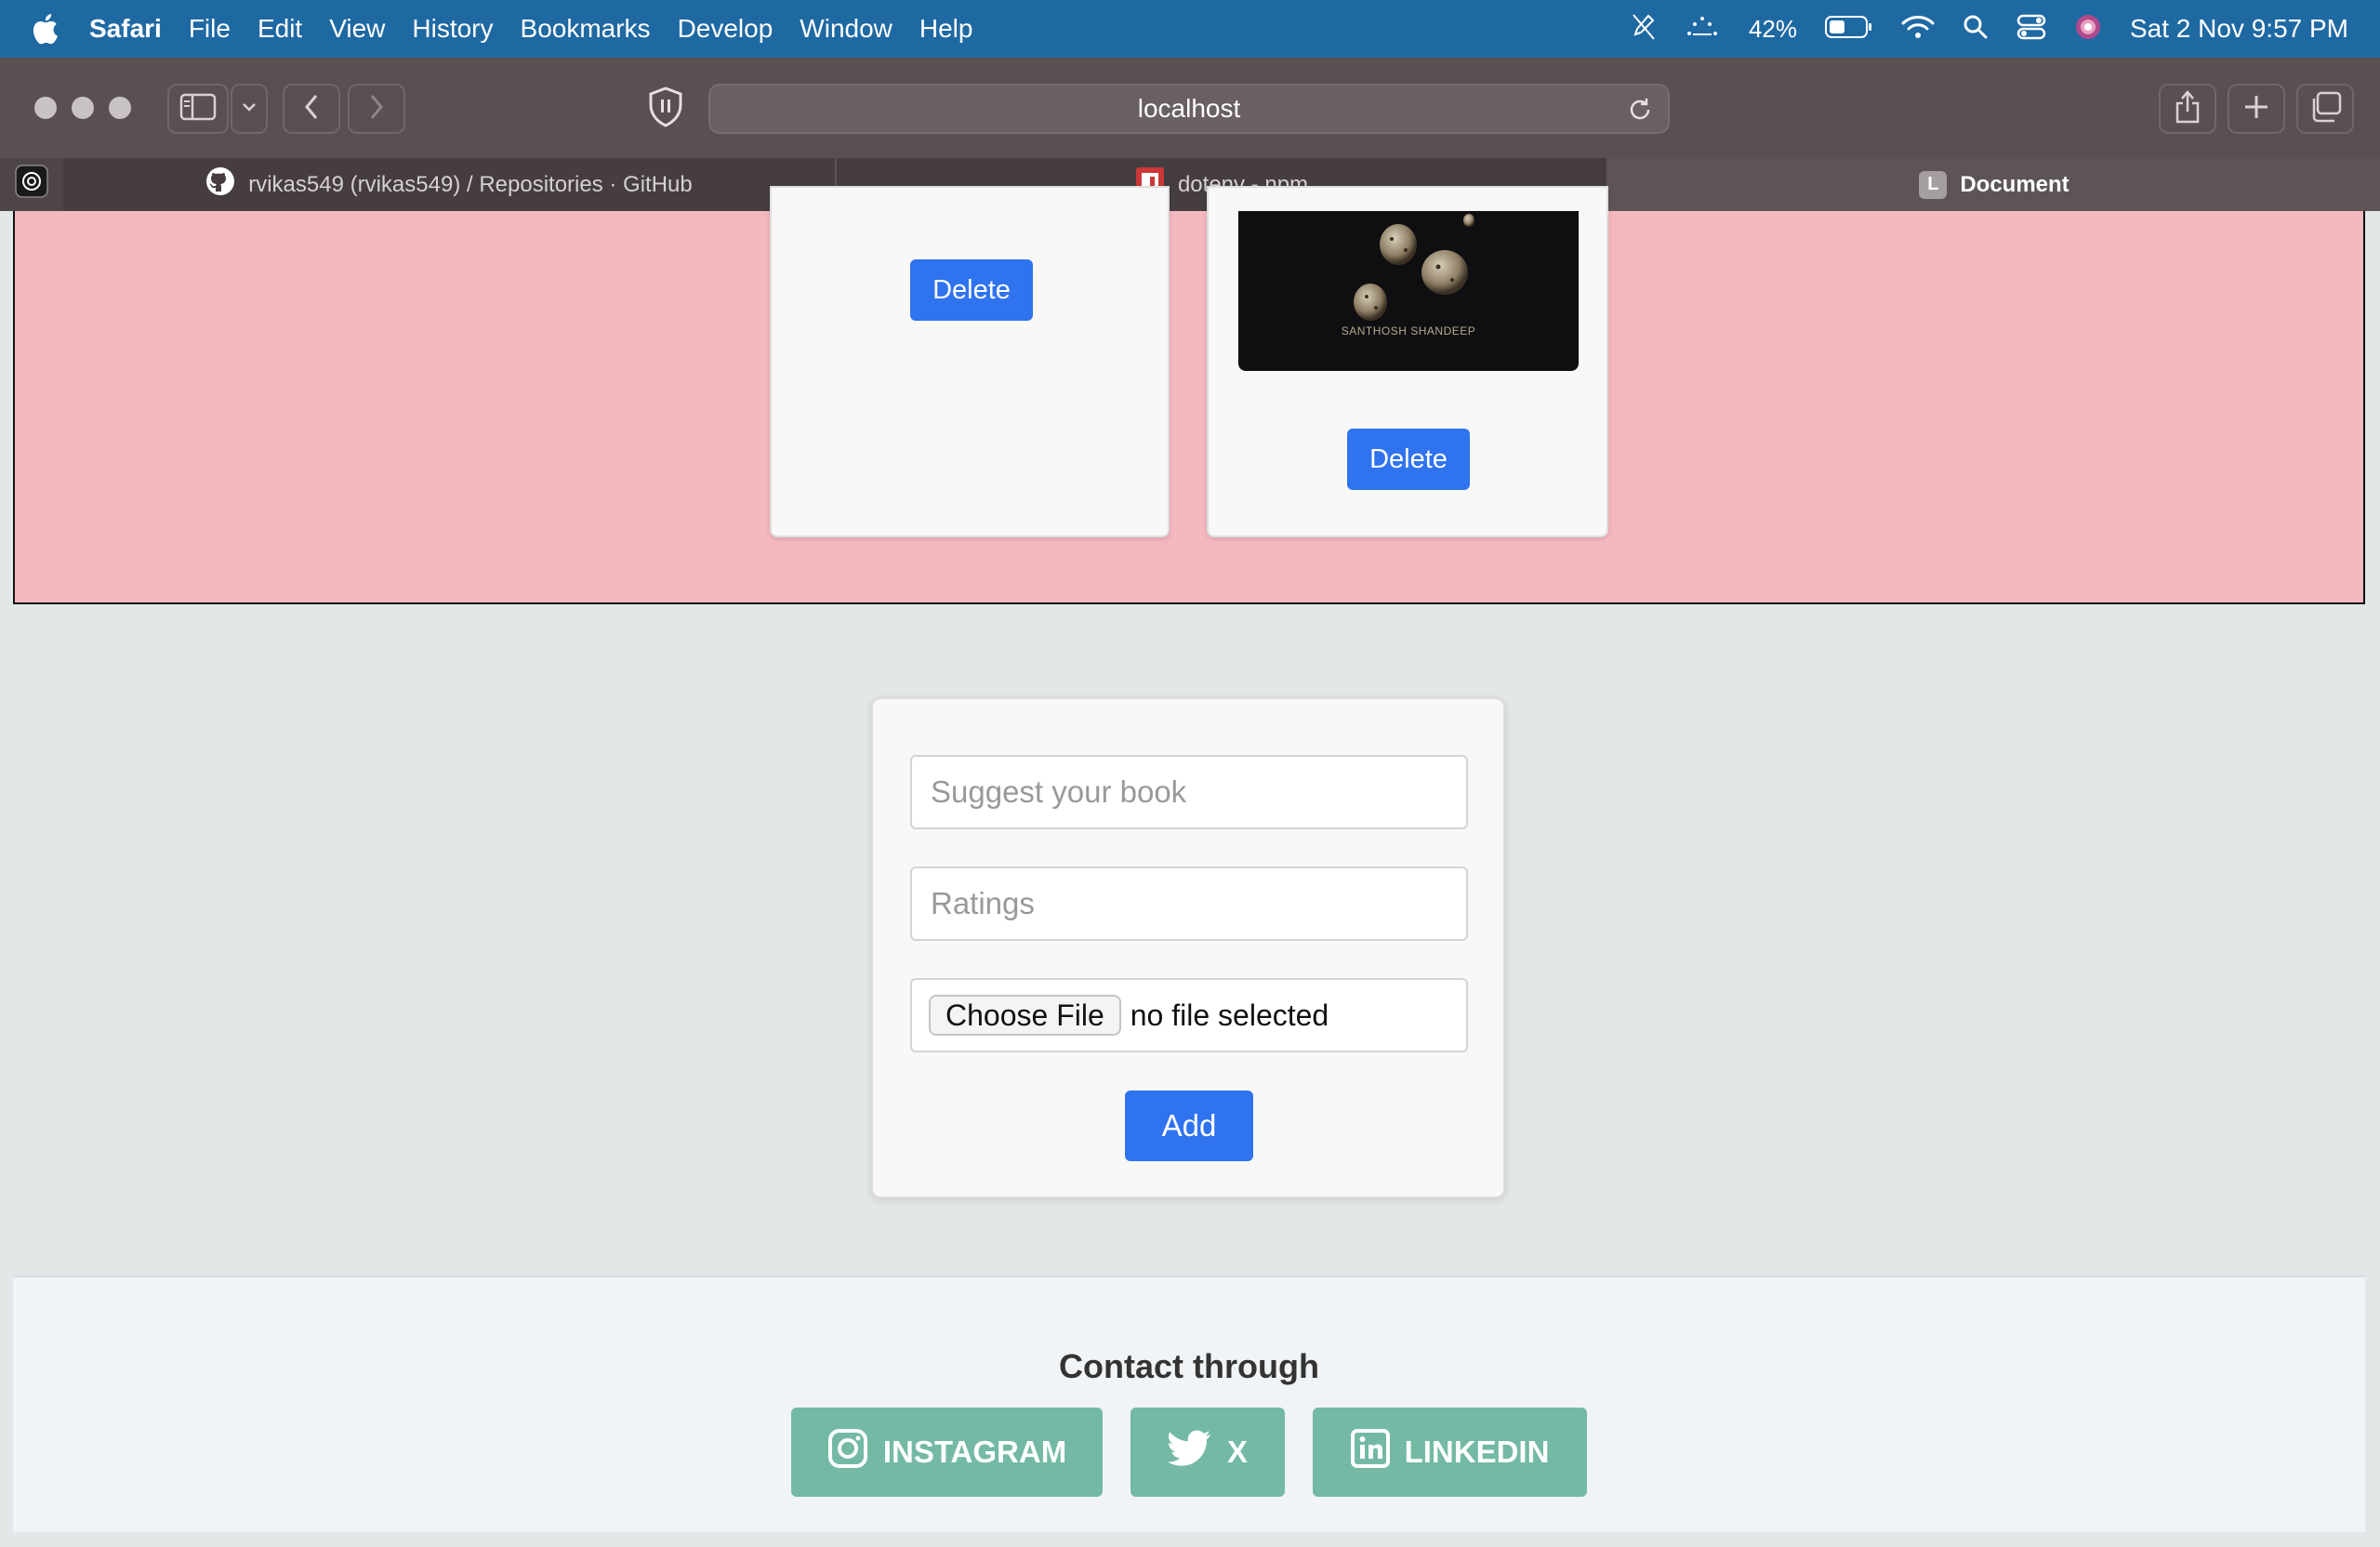 The image size is (2380, 1547). What do you see at coordinates (1976, 29) in the screenshot?
I see `spotlight-search-icon` at bounding box center [1976, 29].